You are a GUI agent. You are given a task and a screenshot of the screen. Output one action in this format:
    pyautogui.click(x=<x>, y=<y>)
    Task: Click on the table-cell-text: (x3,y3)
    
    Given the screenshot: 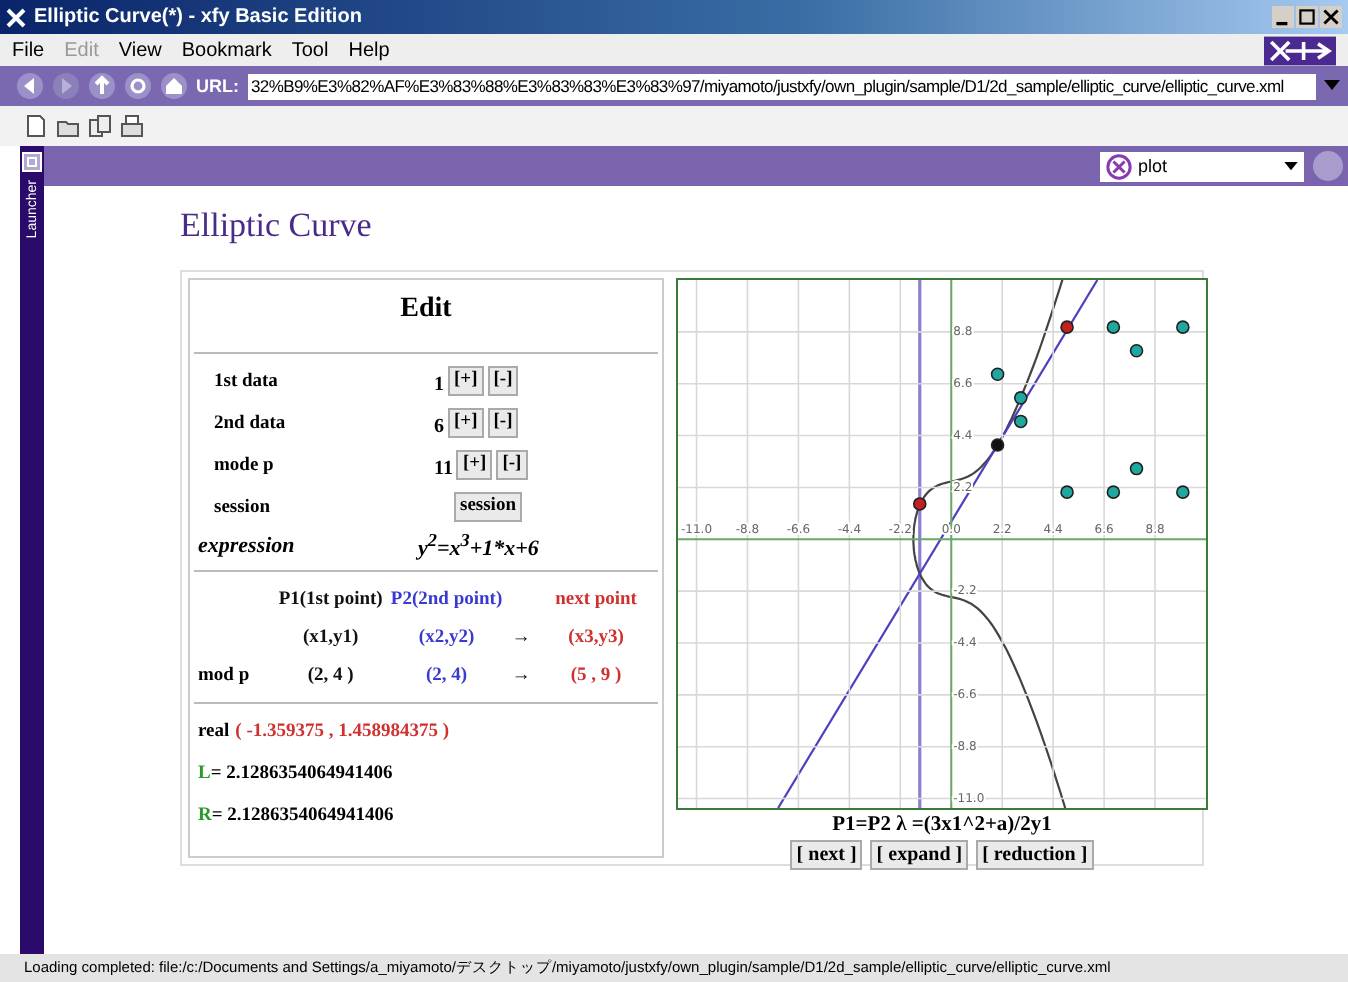 What is the action you would take?
    pyautogui.click(x=596, y=637)
    